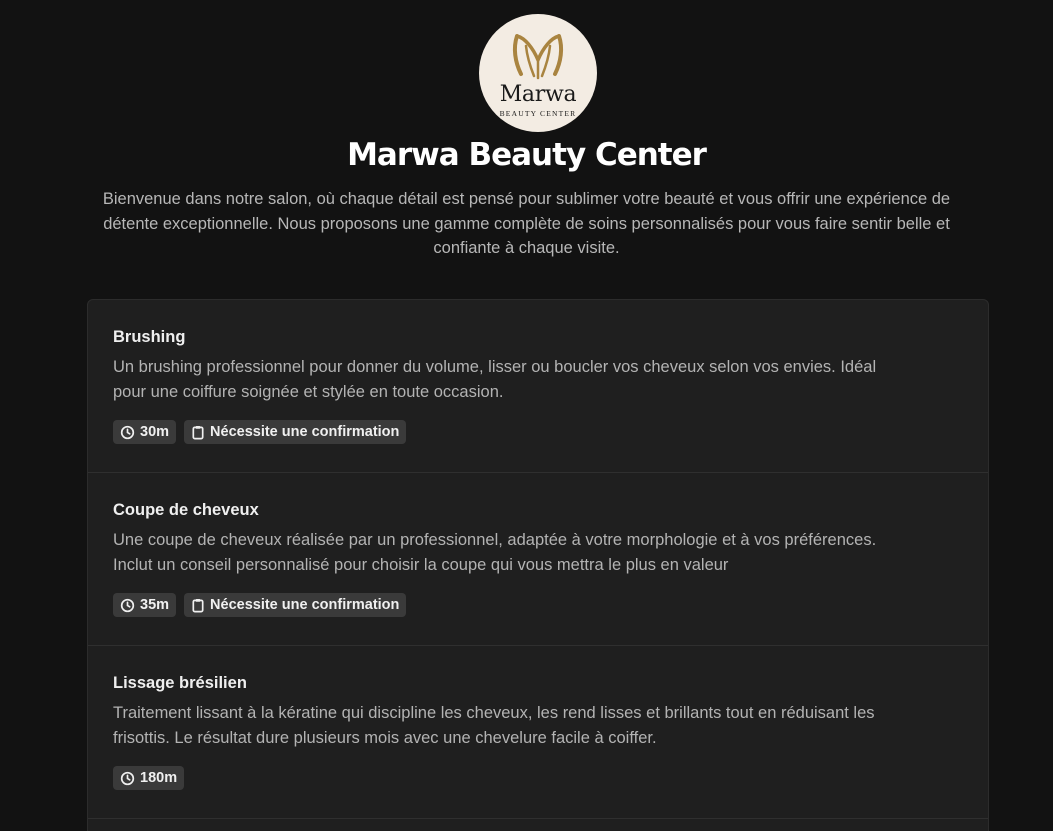 This screenshot has height=831, width=1053. I want to click on service-name: Brushing, so click(149, 337).